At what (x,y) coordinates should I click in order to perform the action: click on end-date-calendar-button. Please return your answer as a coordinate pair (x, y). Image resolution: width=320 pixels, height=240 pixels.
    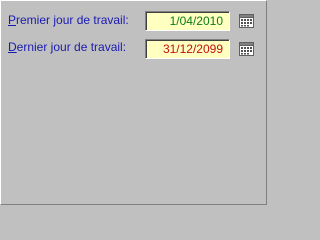
    Looking at the image, I should click on (246, 49).